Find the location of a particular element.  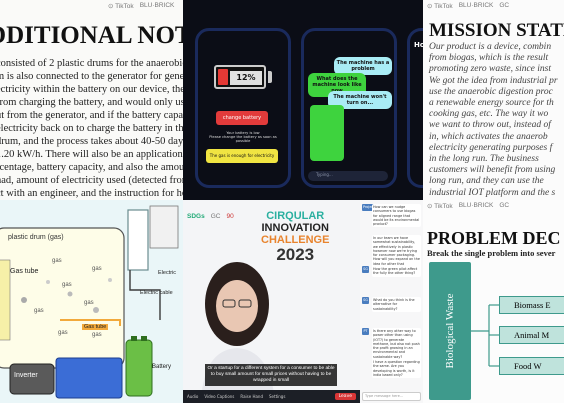

battery-icon: 12% is located at coordinates (240, 77).